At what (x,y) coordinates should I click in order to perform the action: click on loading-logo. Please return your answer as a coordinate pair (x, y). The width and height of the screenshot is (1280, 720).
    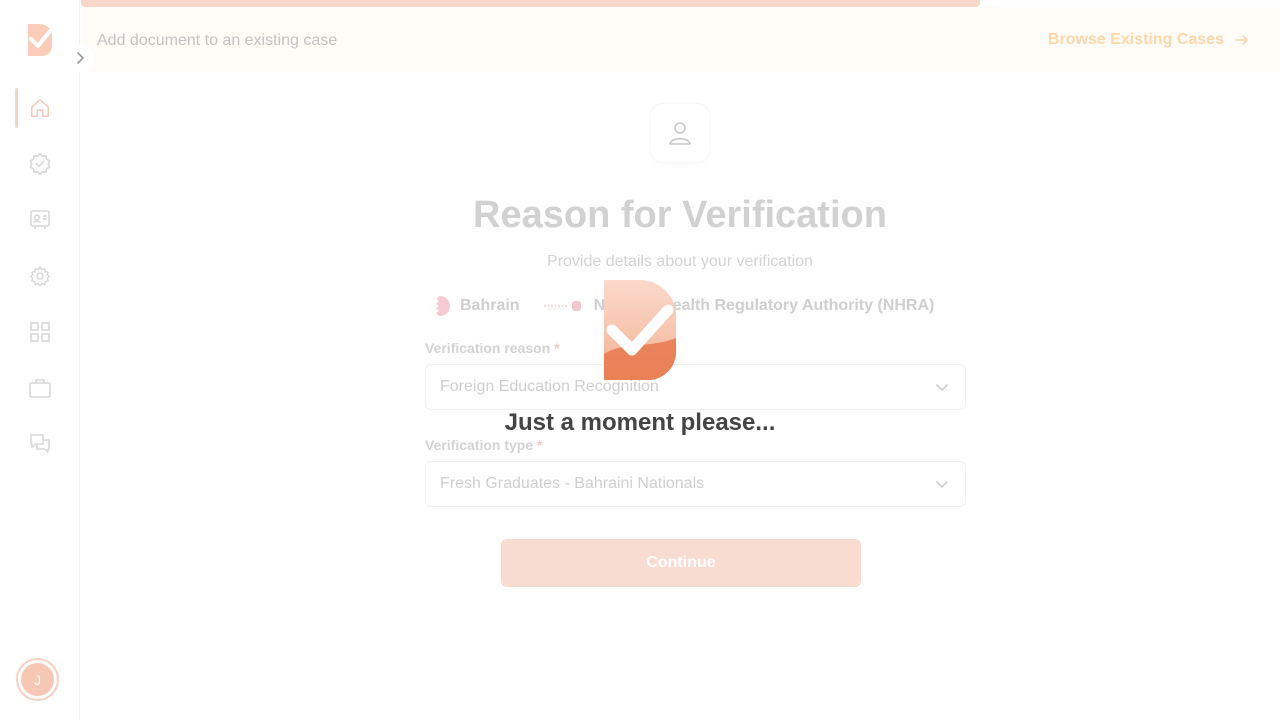
    Looking at the image, I should click on (640, 330).